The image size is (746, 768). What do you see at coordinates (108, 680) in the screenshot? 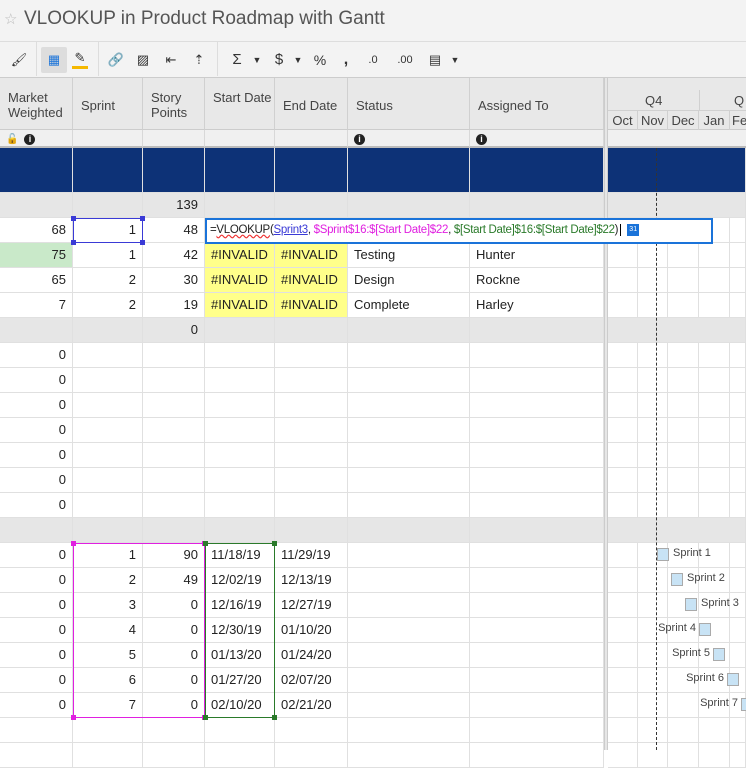
I see `cell-sprint: 6` at bounding box center [108, 680].